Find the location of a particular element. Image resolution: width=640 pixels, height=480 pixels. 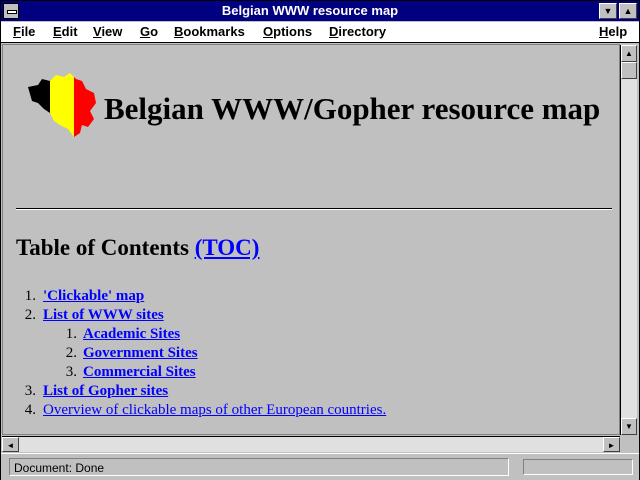

vertical-scrollbar: ▲ ▼ is located at coordinates (628, 240).